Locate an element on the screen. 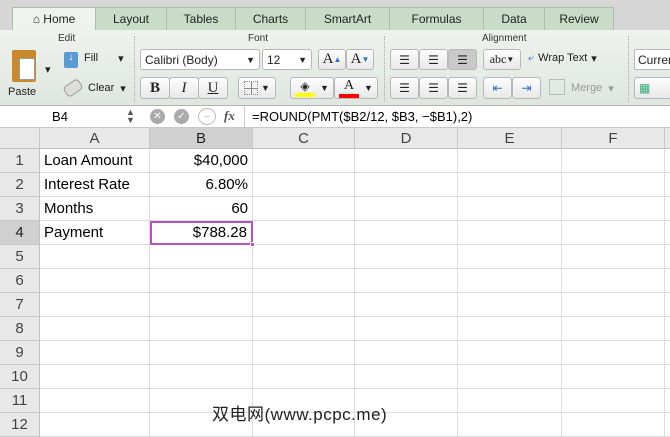  borders-button: ▼ is located at coordinates (257, 88).